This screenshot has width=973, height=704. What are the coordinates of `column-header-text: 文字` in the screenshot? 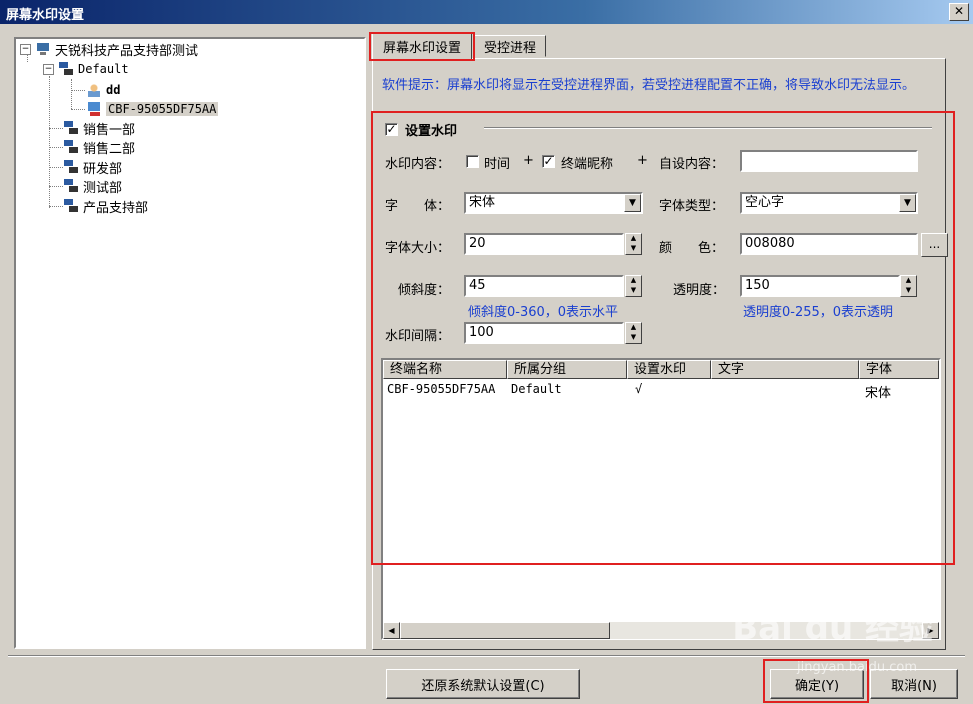 It's located at (785, 369).